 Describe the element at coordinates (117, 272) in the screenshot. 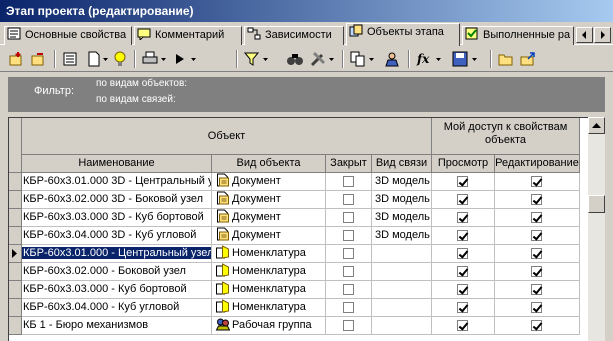

I see `cell-name: КБР-60х3.02.000 - Боковой узел` at that location.